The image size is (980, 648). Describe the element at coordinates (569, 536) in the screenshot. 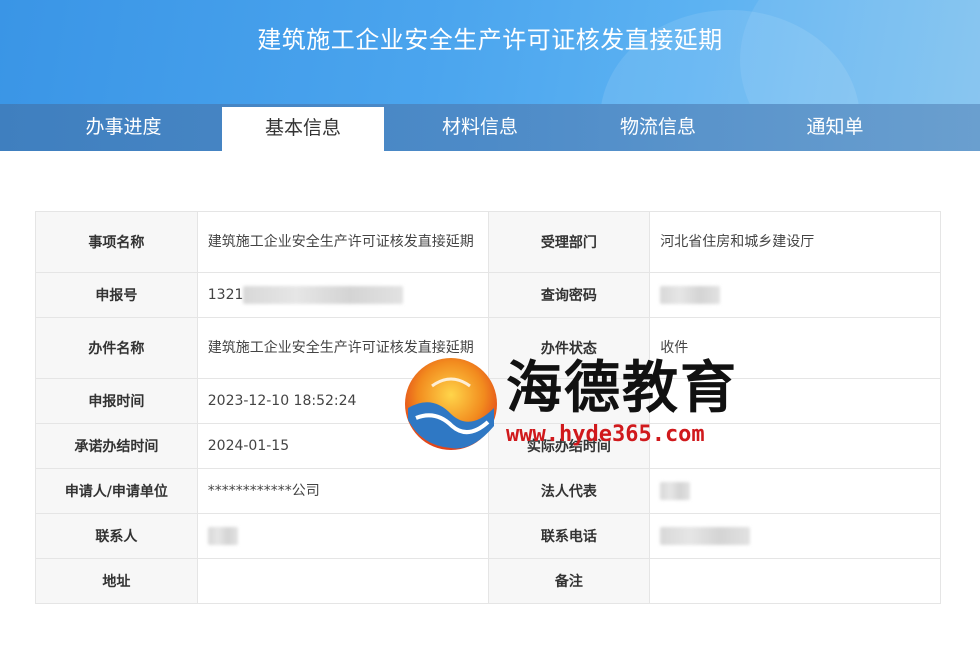

I see `phone-label: 联系电话` at that location.